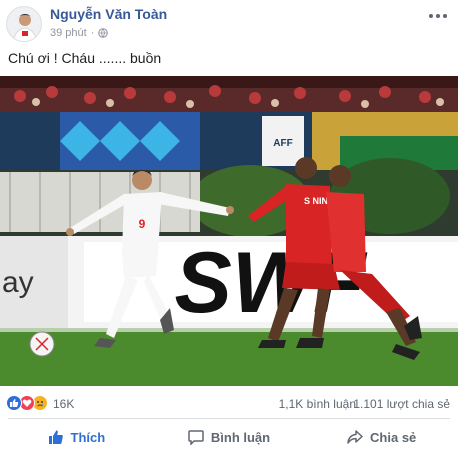 The image size is (458, 453). I want to click on reaction-icons, so click(27, 403).